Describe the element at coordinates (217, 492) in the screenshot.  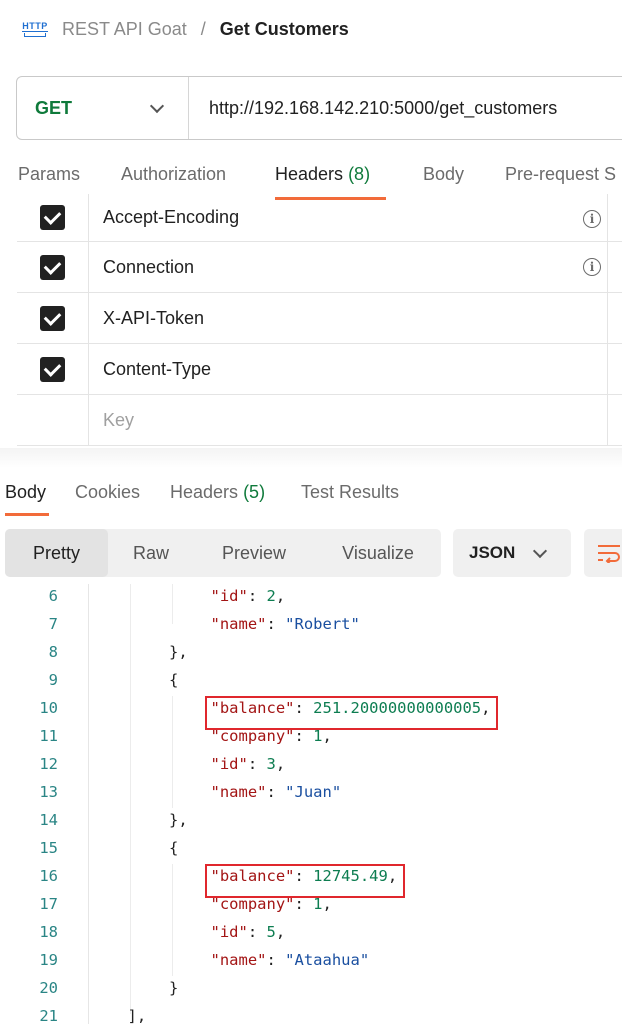
I see `tab-response-headers: Headers (5)` at that location.